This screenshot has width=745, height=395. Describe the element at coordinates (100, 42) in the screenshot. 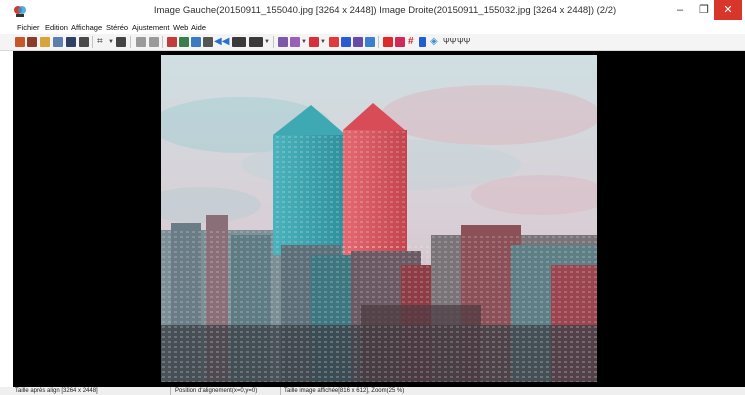

I see `crop-icon: ⌗` at that location.